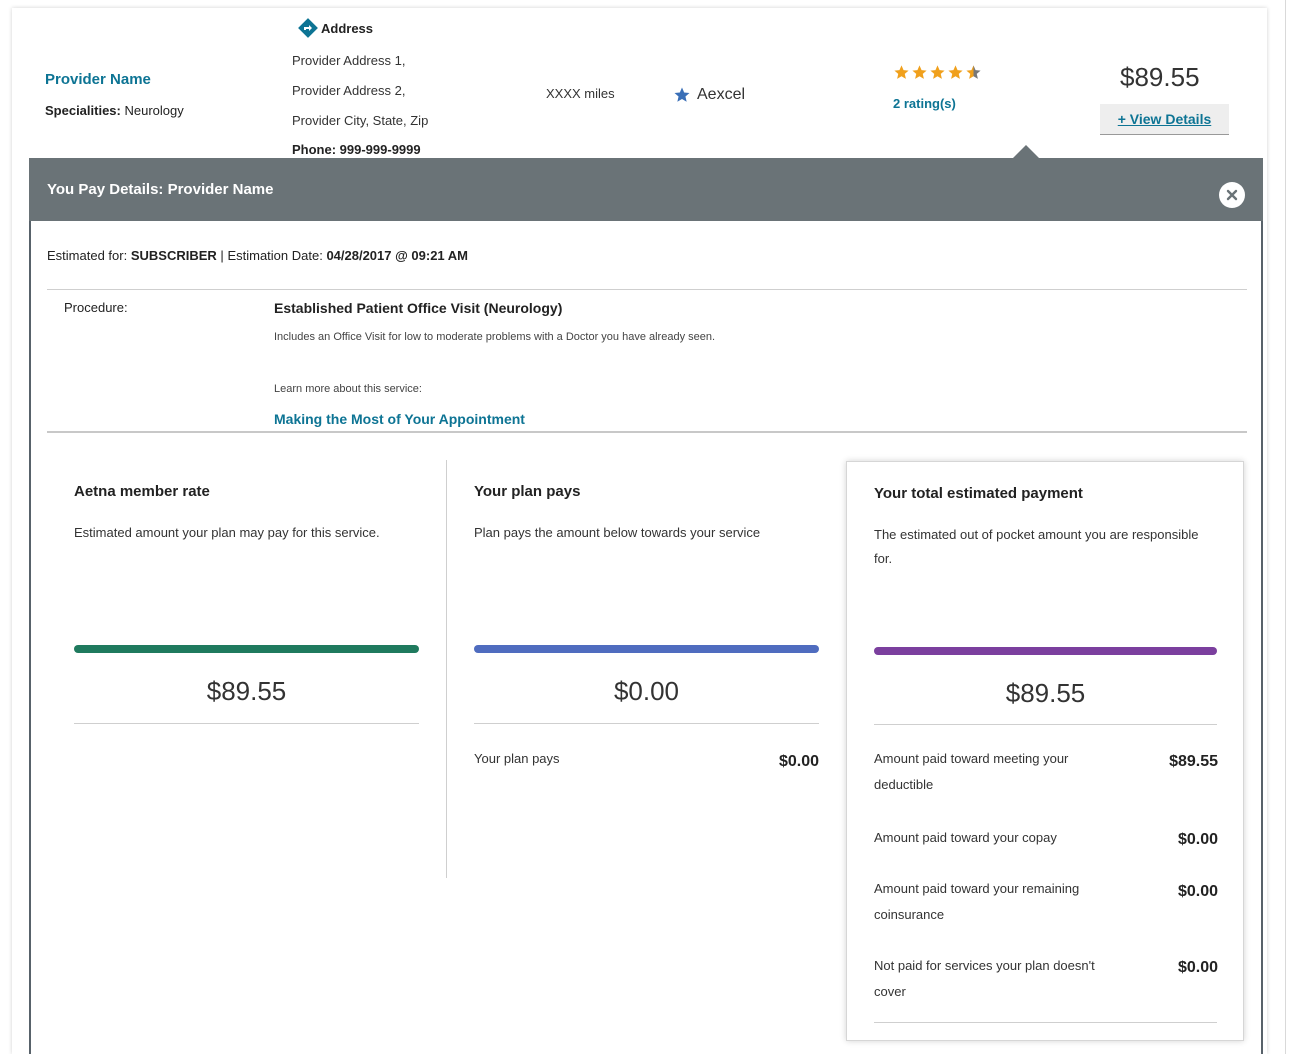 The height and width of the screenshot is (1054, 1299). Describe the element at coordinates (154, 110) in the screenshot. I see `specialty-value: Neurology` at that location.